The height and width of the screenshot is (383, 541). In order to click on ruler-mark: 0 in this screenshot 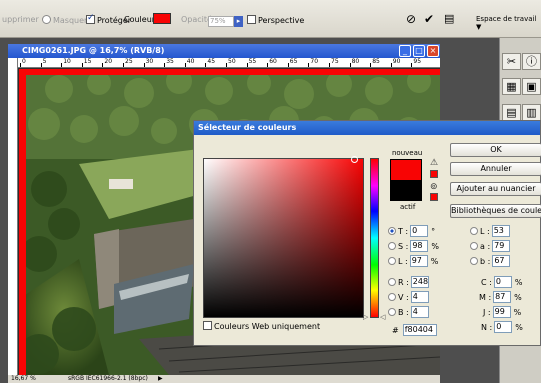, I will do `click(24, 61)`.